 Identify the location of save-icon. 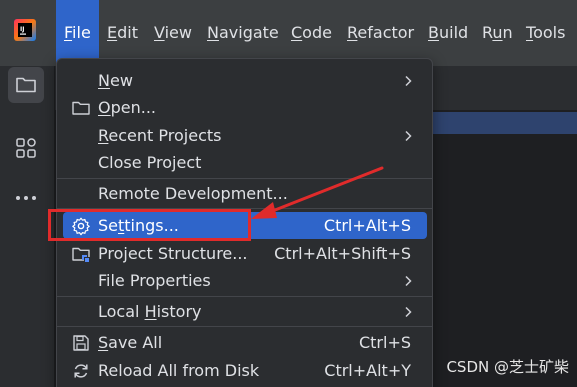
(81, 343).